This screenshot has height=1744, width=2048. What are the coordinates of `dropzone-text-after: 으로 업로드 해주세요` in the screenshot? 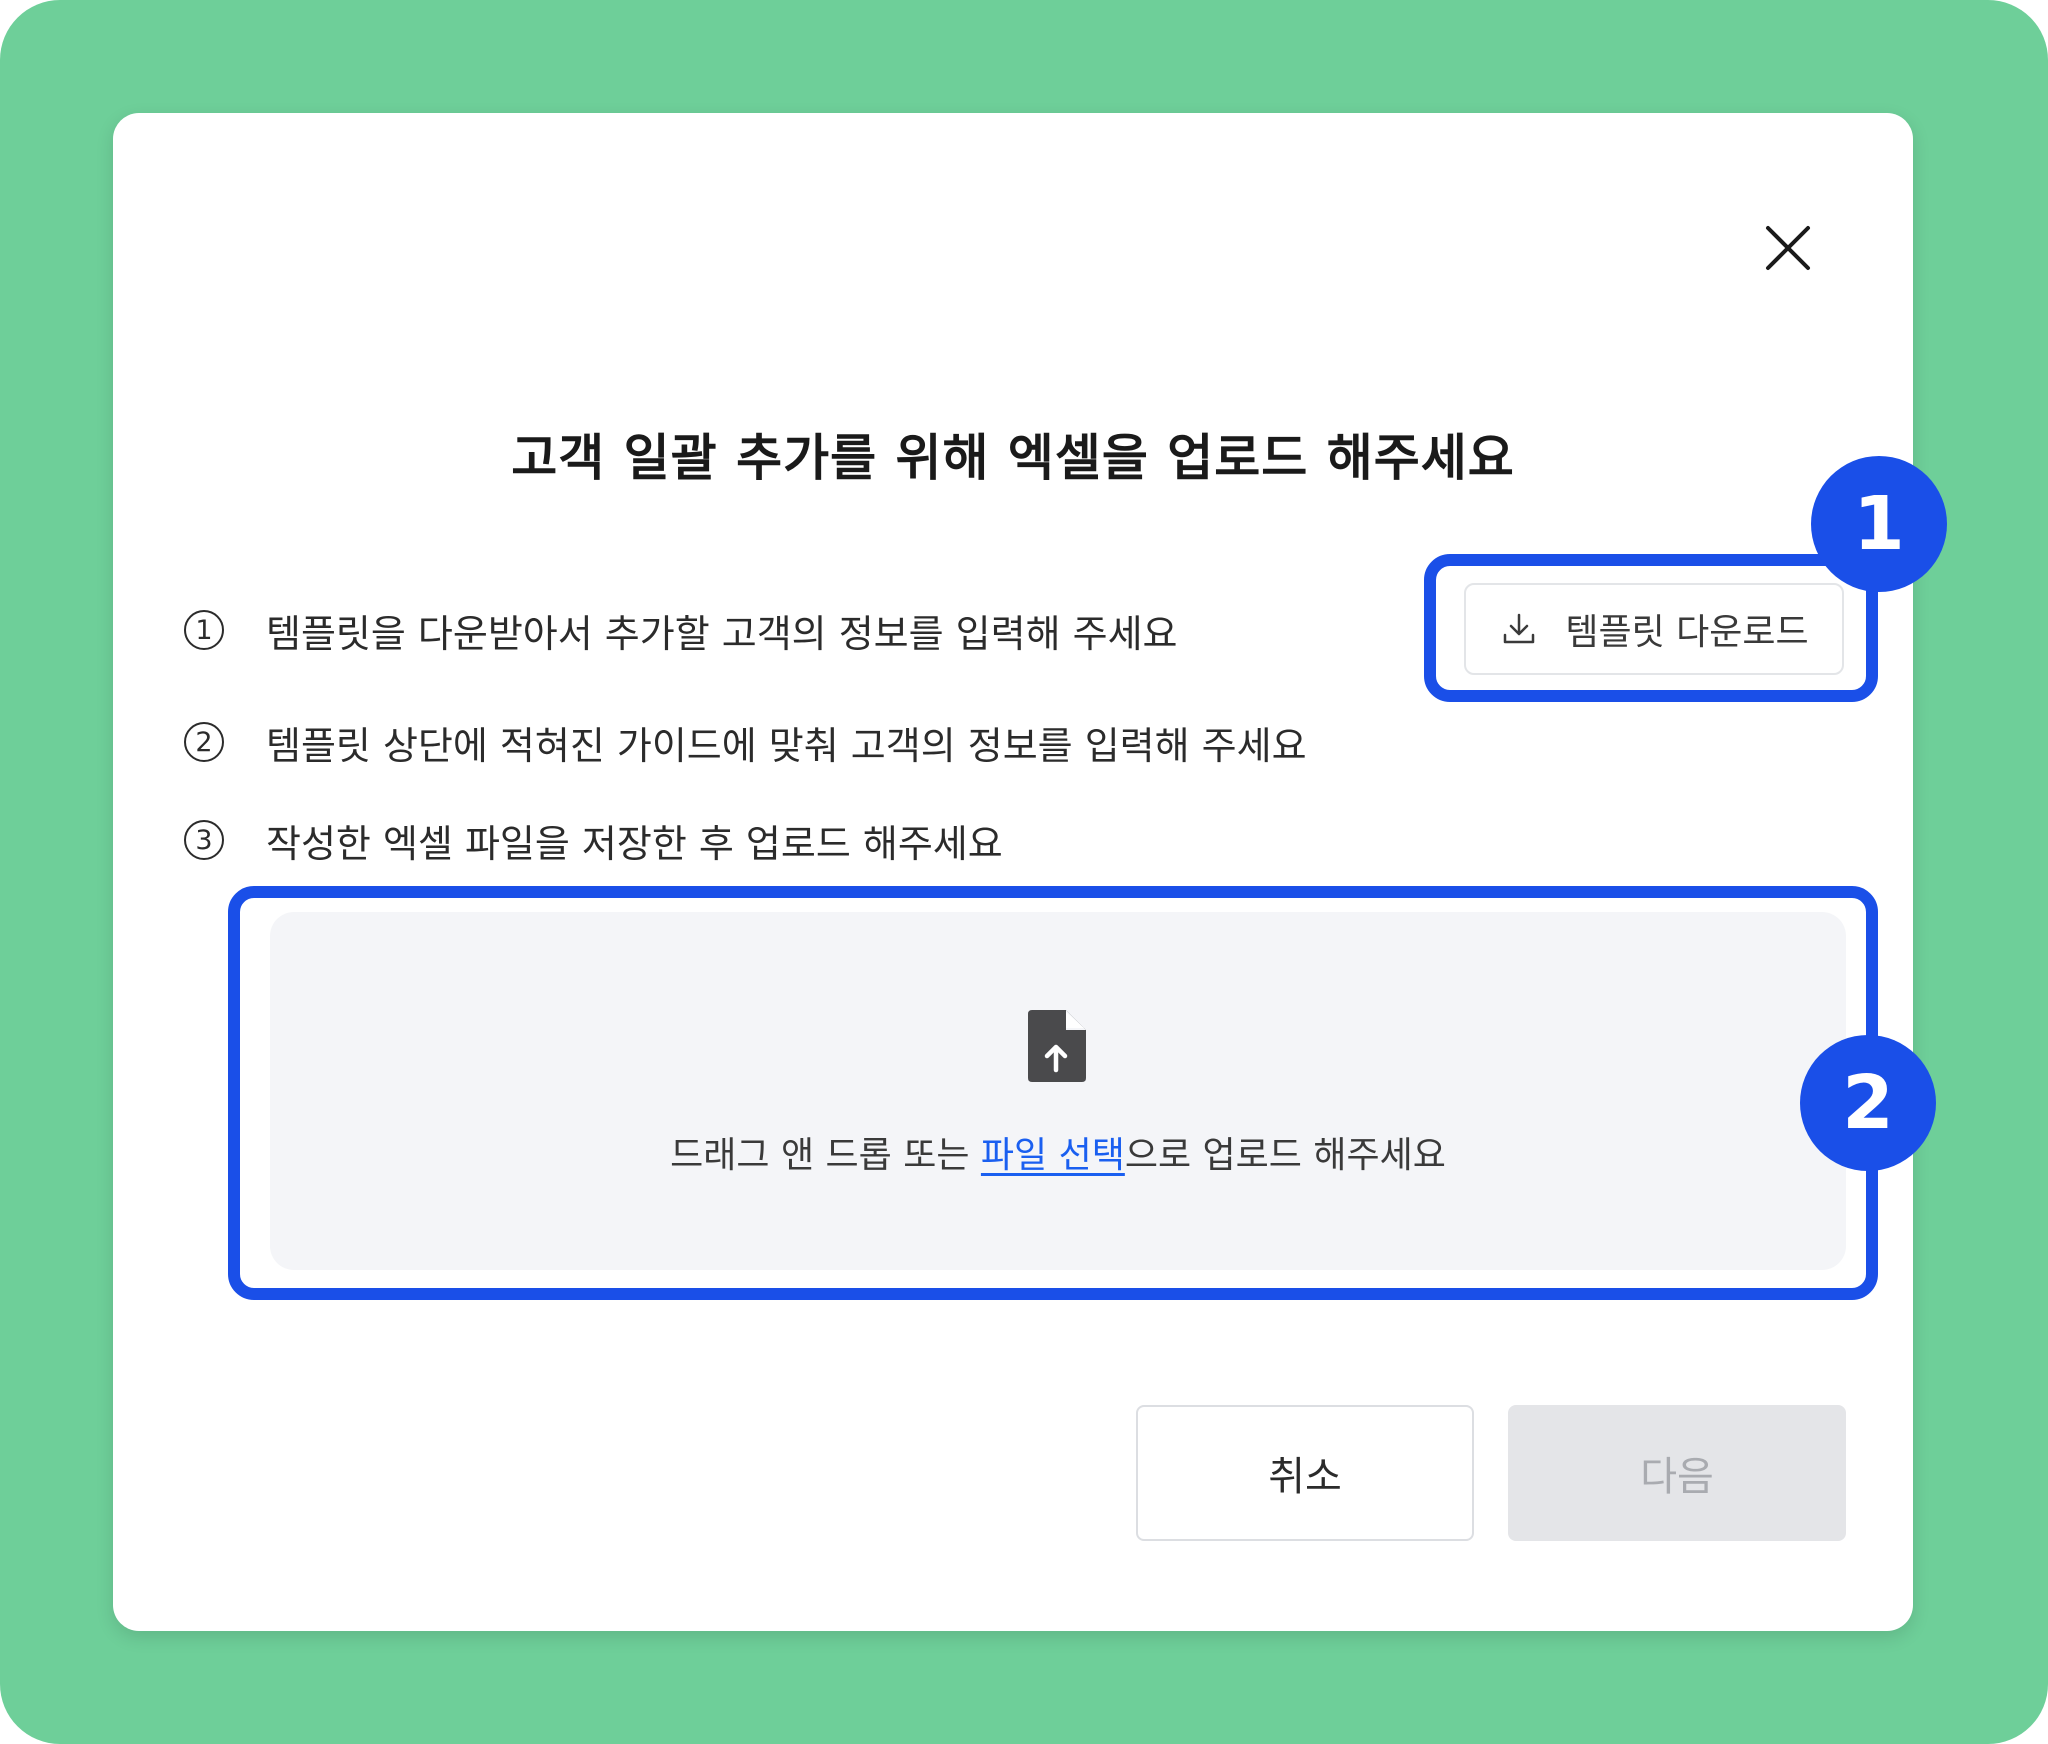 It's located at (1285, 1155).